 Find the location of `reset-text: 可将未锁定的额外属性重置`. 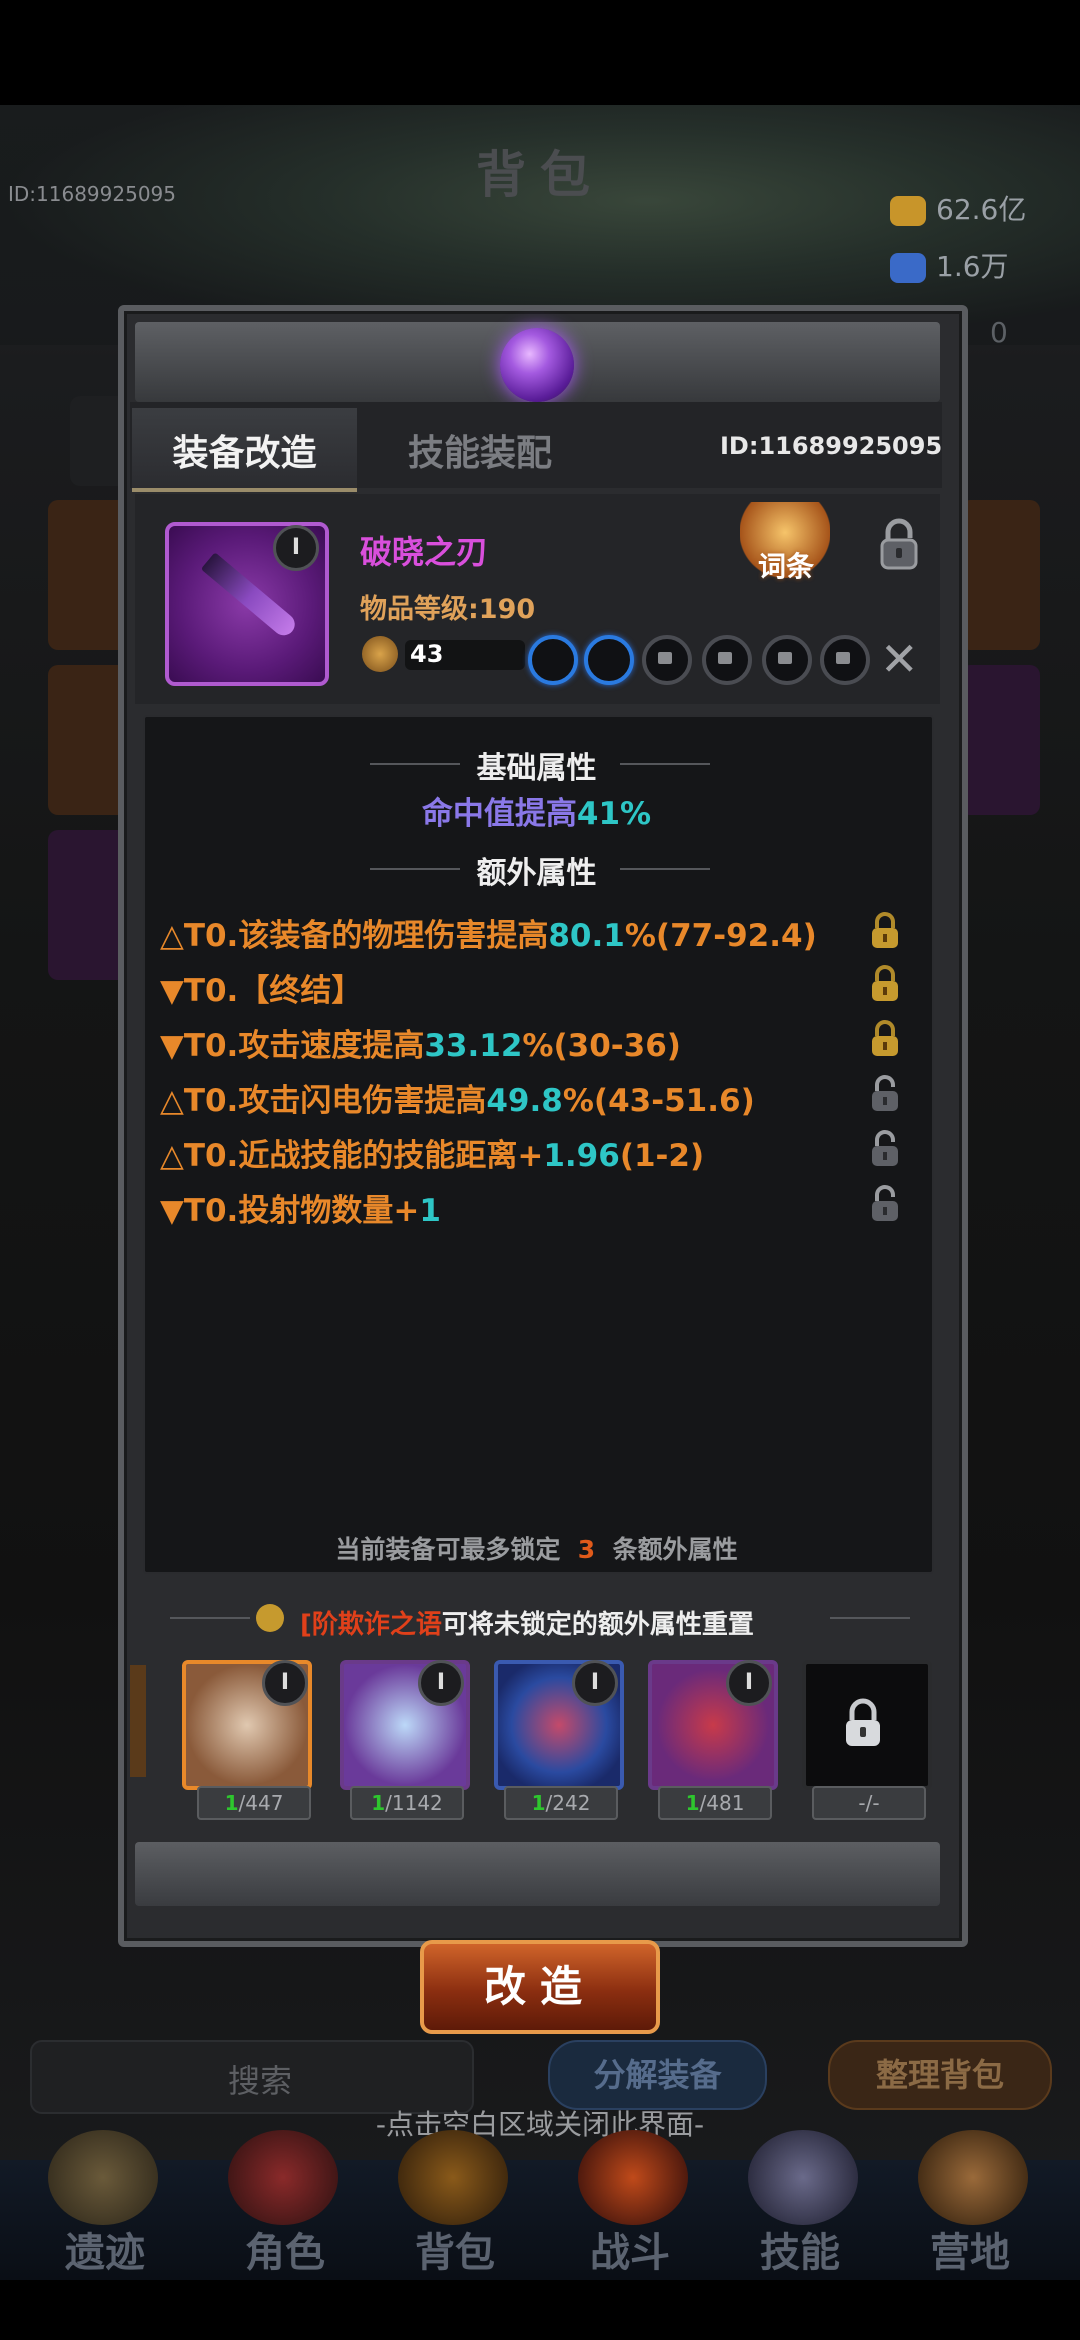

reset-text: 可将未锁定的额外属性重置 is located at coordinates (597, 1625).